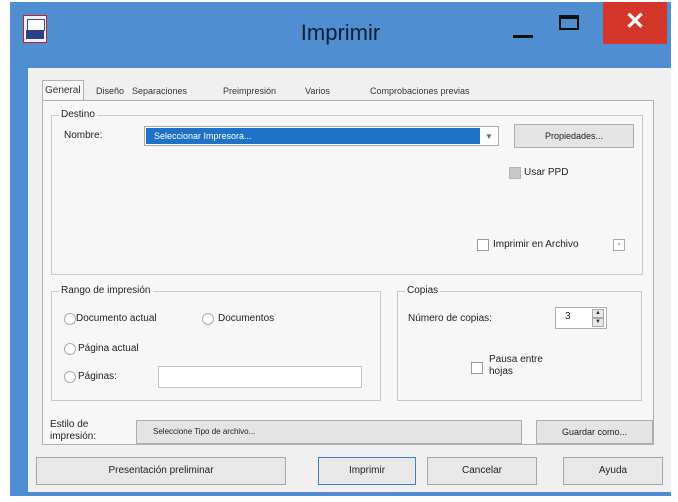  Describe the element at coordinates (523, 25) in the screenshot. I see `minimize-button` at that location.